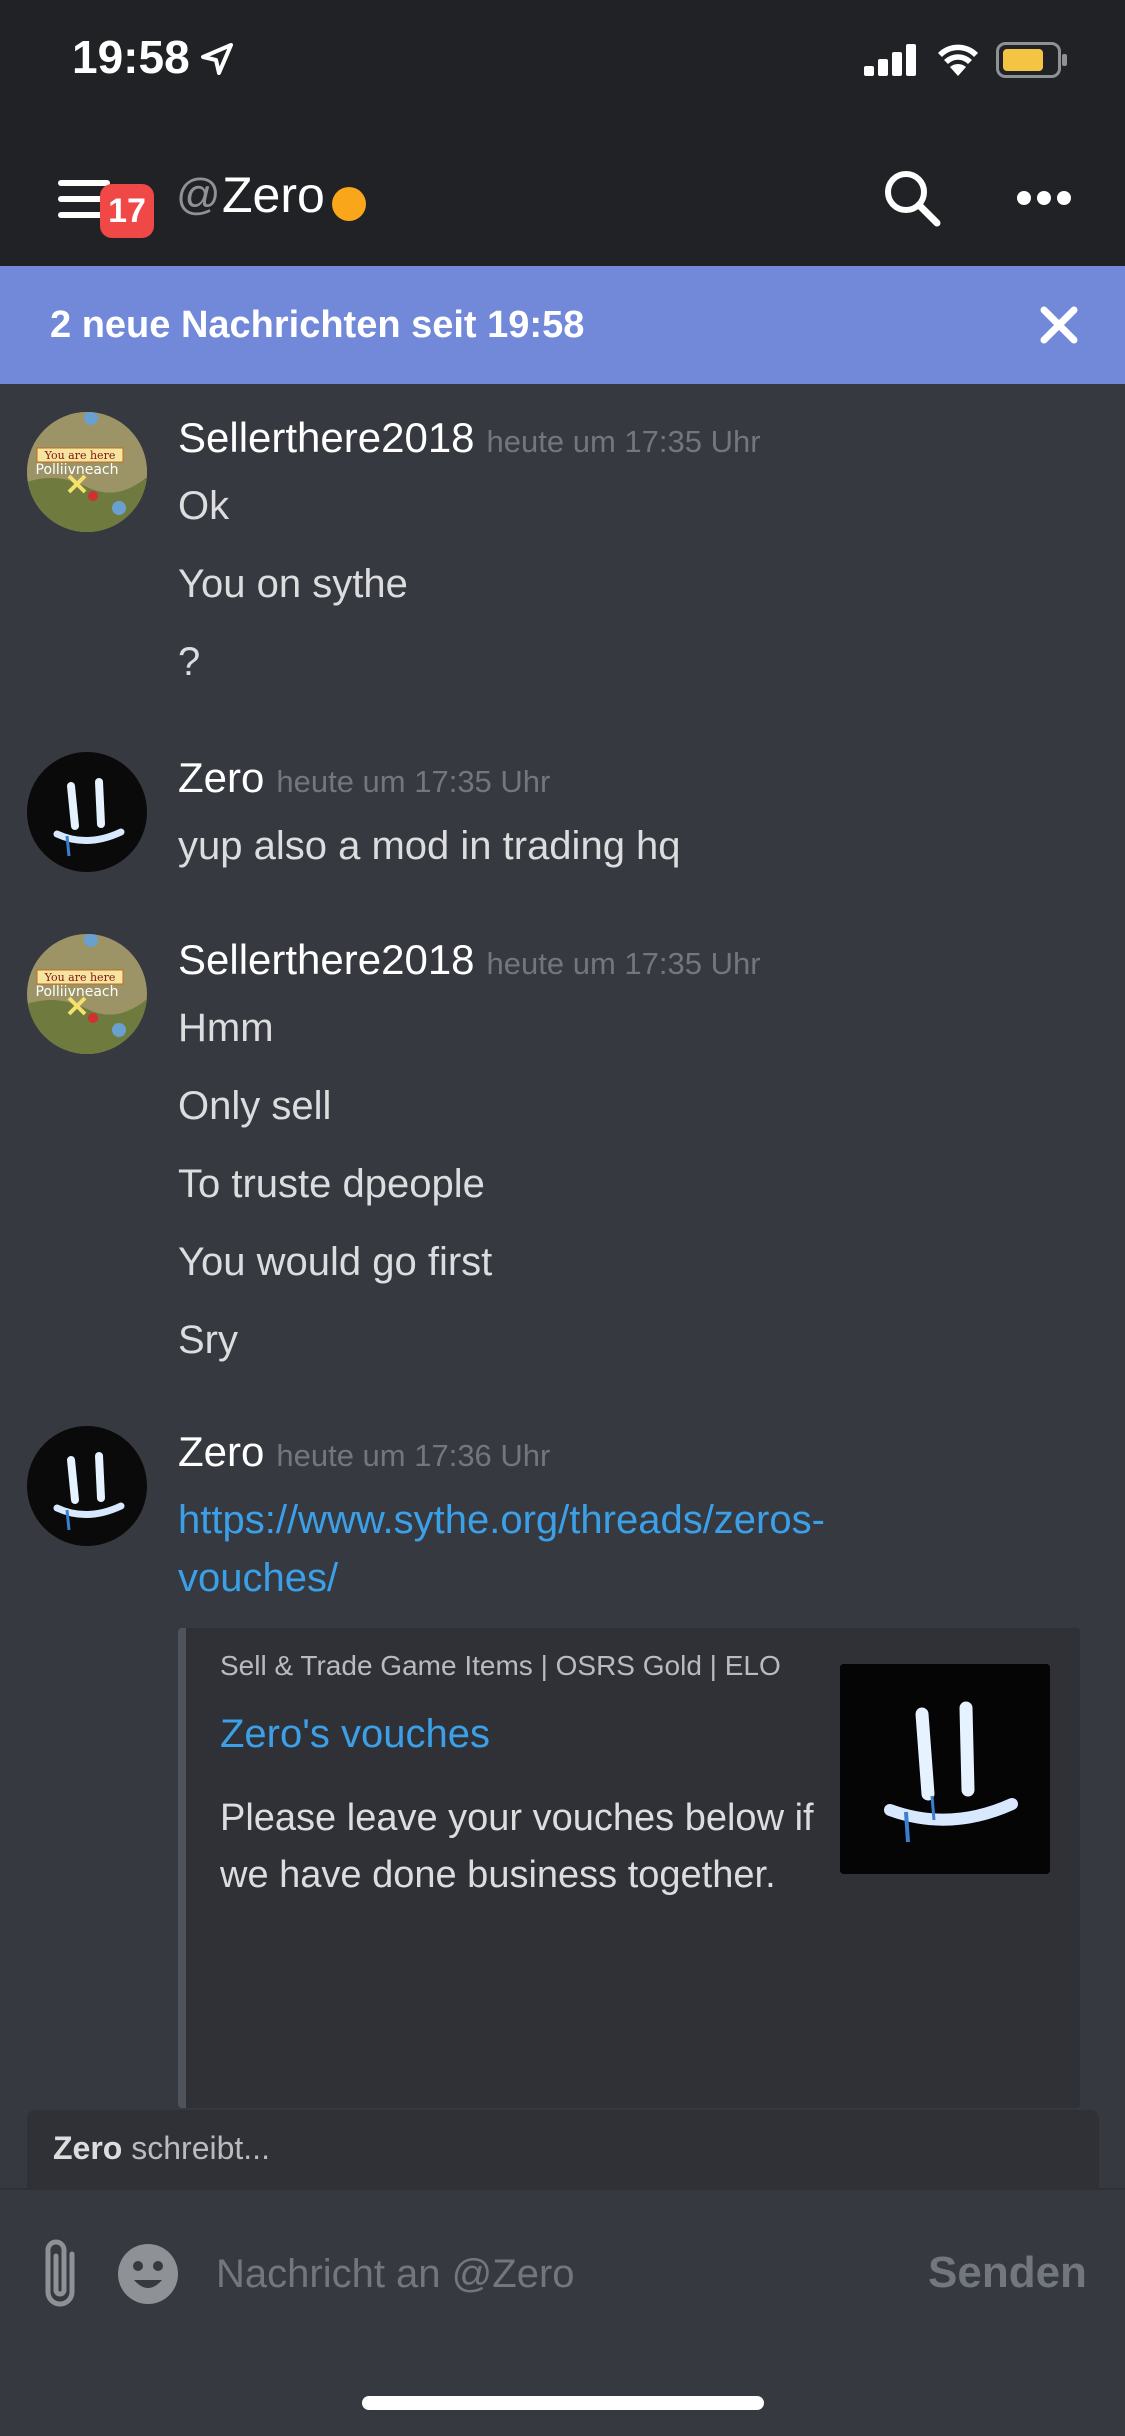 Image resolution: width=1125 pixels, height=2436 pixels. What do you see at coordinates (217, 59) in the screenshot?
I see `location-arrow-icon` at bounding box center [217, 59].